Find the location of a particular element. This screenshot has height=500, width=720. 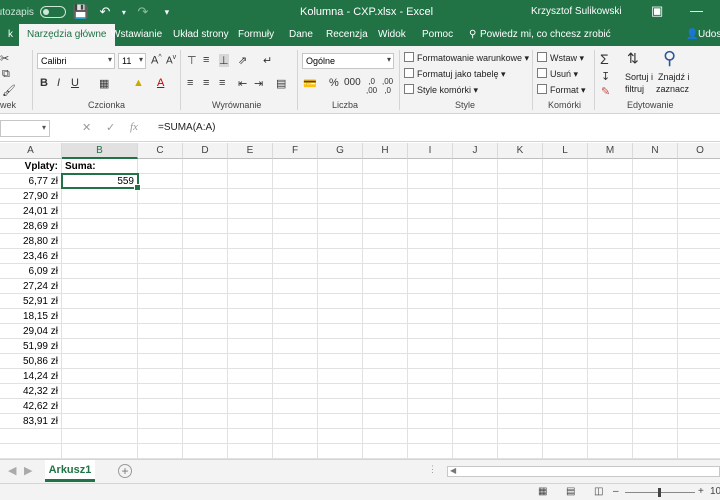

tab-view: Widok is located at coordinates (392, 34).